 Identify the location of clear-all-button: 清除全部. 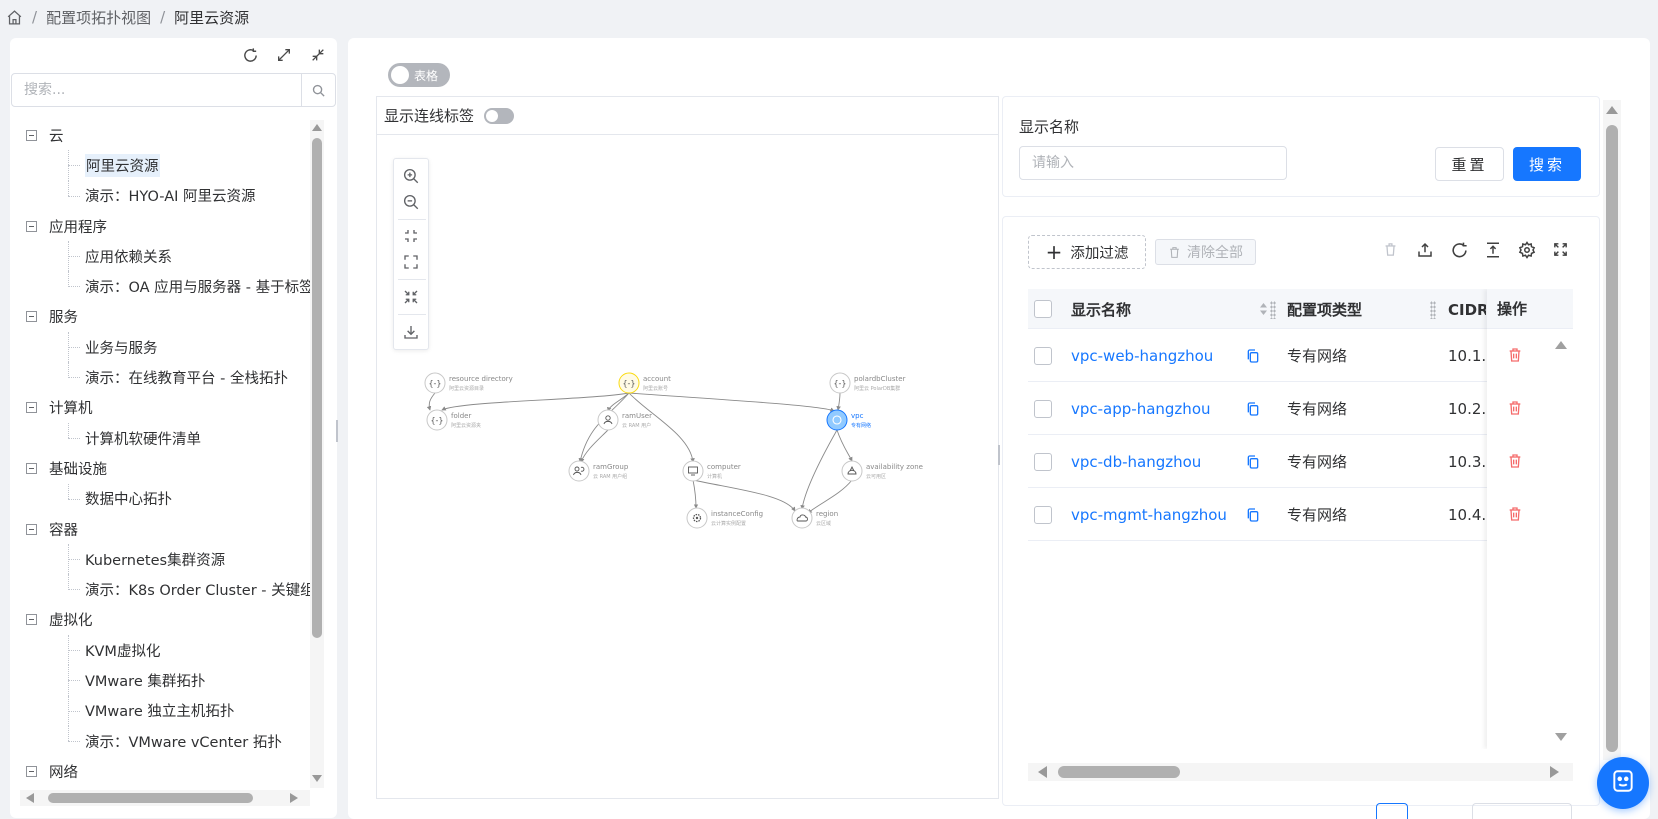
(1205, 252).